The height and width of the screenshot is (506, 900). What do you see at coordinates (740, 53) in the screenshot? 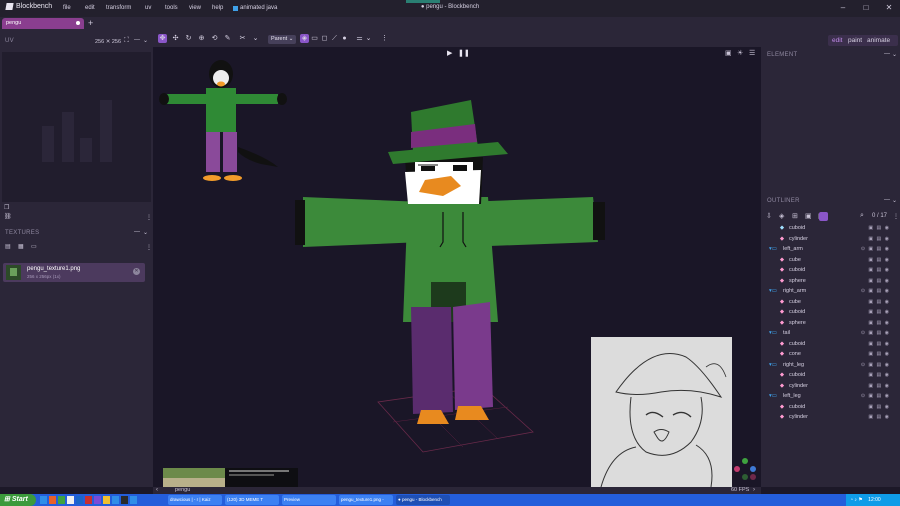
I see `light-icon: ☀` at bounding box center [740, 53].